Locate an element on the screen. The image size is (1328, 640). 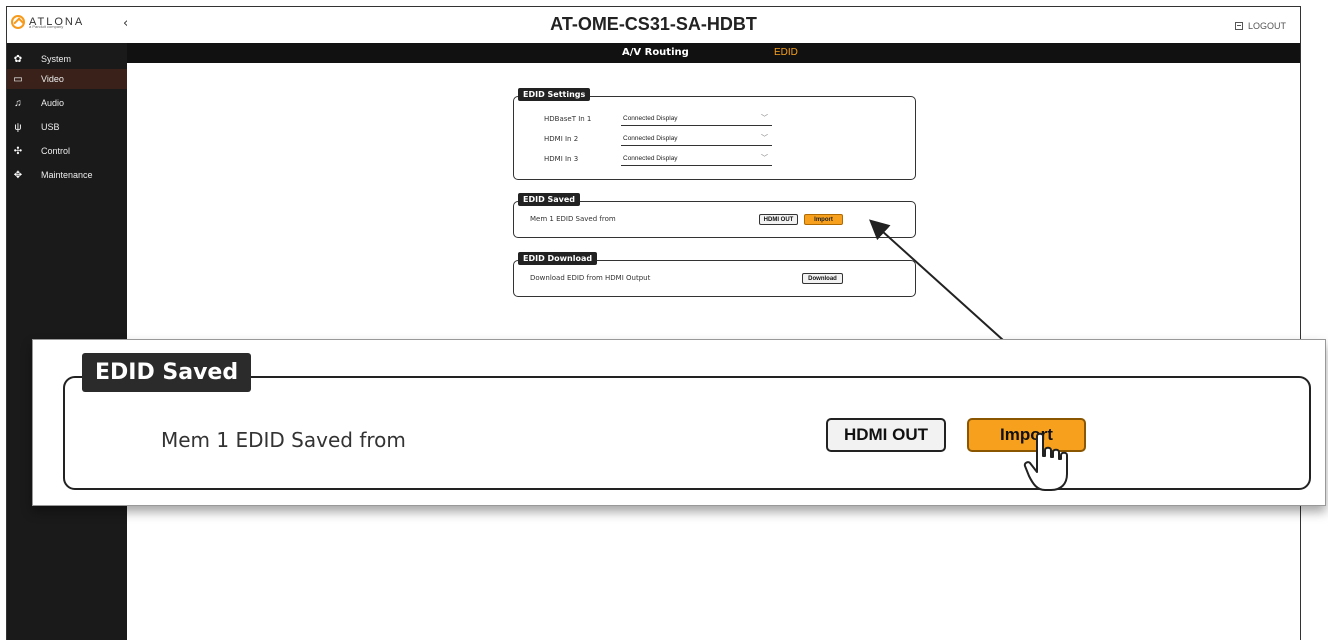
callout-arrow is located at coordinates (936, 280).